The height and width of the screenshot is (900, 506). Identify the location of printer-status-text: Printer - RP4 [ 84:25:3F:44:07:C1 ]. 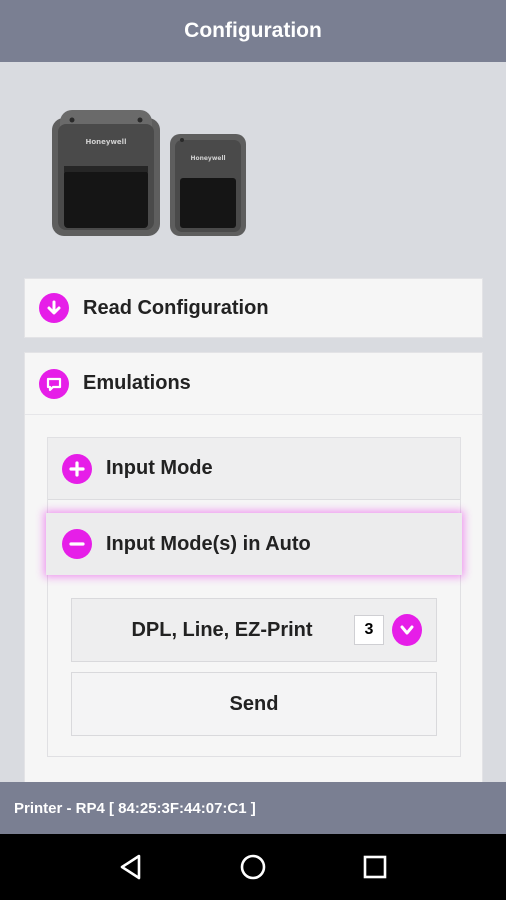
(135, 808).